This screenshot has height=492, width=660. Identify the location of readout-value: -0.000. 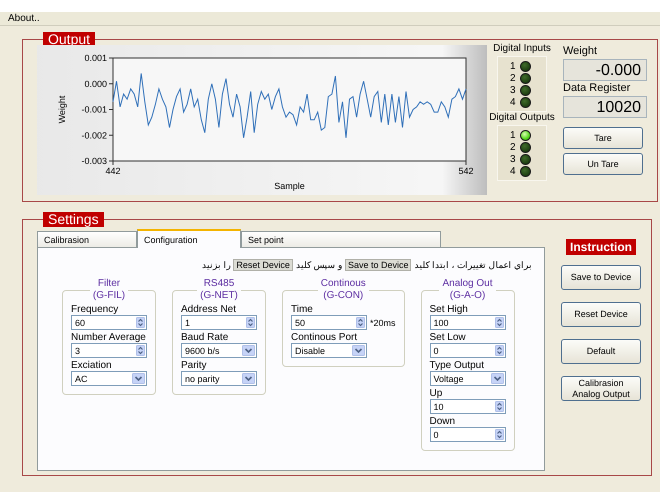
(605, 70).